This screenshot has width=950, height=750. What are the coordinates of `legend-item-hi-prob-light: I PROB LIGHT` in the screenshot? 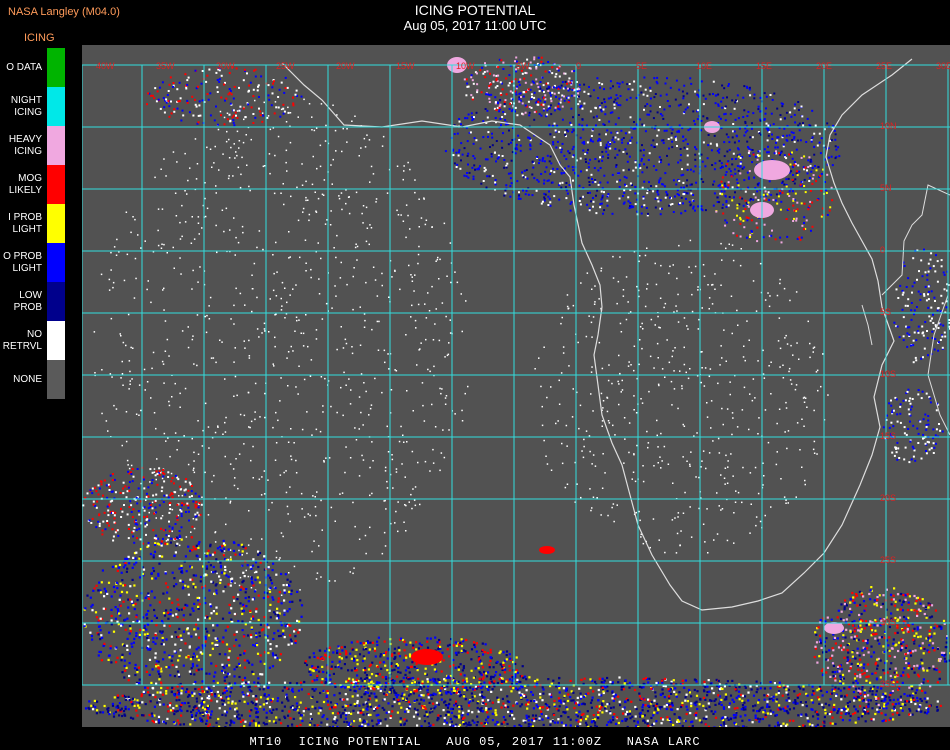 It's located at (33, 223).